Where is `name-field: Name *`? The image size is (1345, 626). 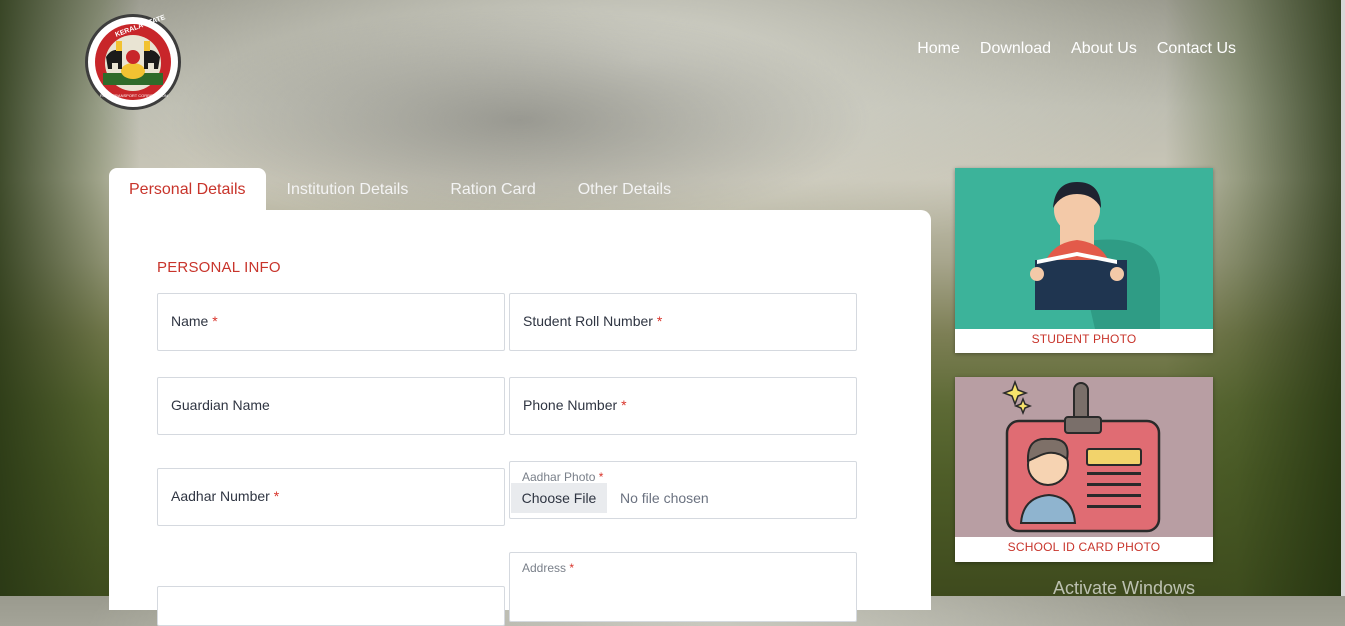 name-field: Name * is located at coordinates (331, 322).